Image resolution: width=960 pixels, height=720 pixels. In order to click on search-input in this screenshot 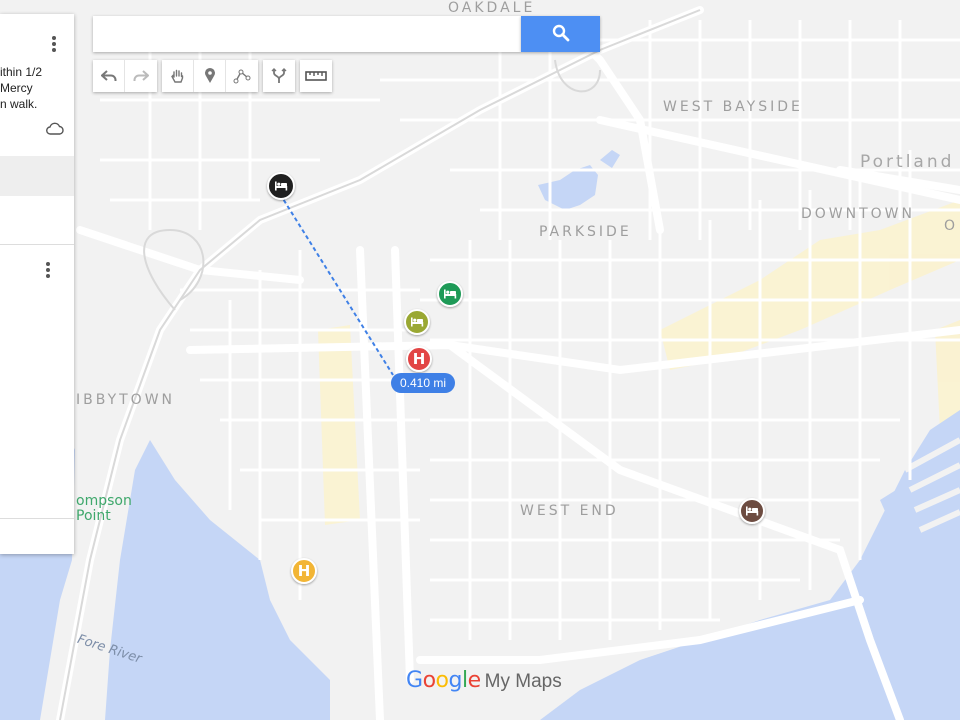, I will do `click(307, 34)`.